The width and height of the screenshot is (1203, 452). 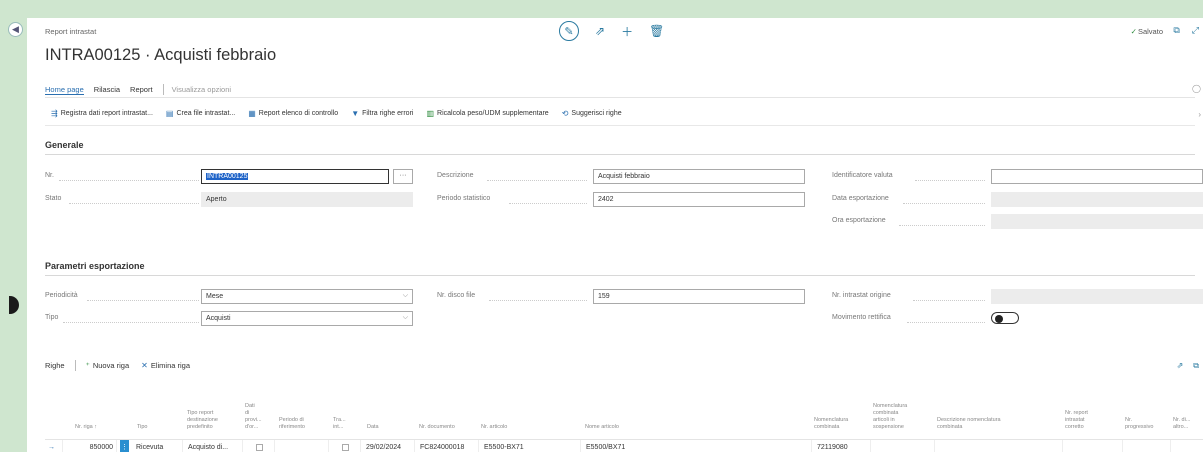 What do you see at coordinates (307, 199) in the screenshot?
I see `status-field: Aperto` at bounding box center [307, 199].